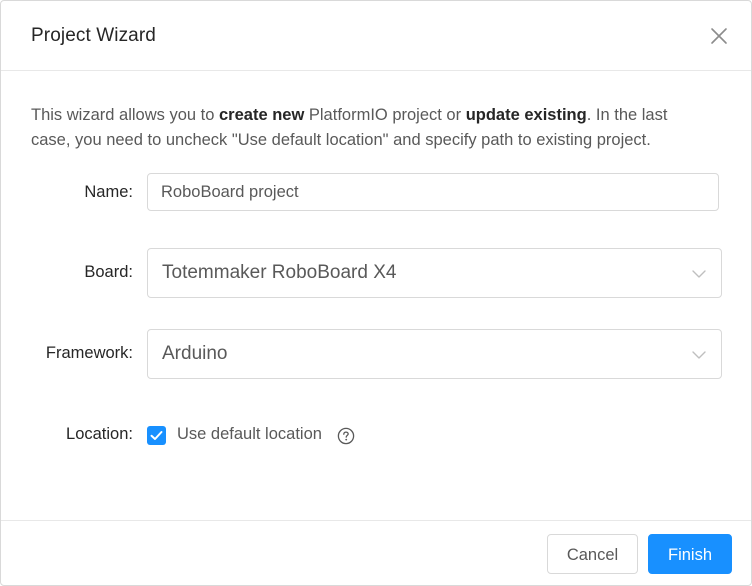 This screenshot has height=586, width=752. What do you see at coordinates (346, 436) in the screenshot?
I see `question-circle-icon` at bounding box center [346, 436].